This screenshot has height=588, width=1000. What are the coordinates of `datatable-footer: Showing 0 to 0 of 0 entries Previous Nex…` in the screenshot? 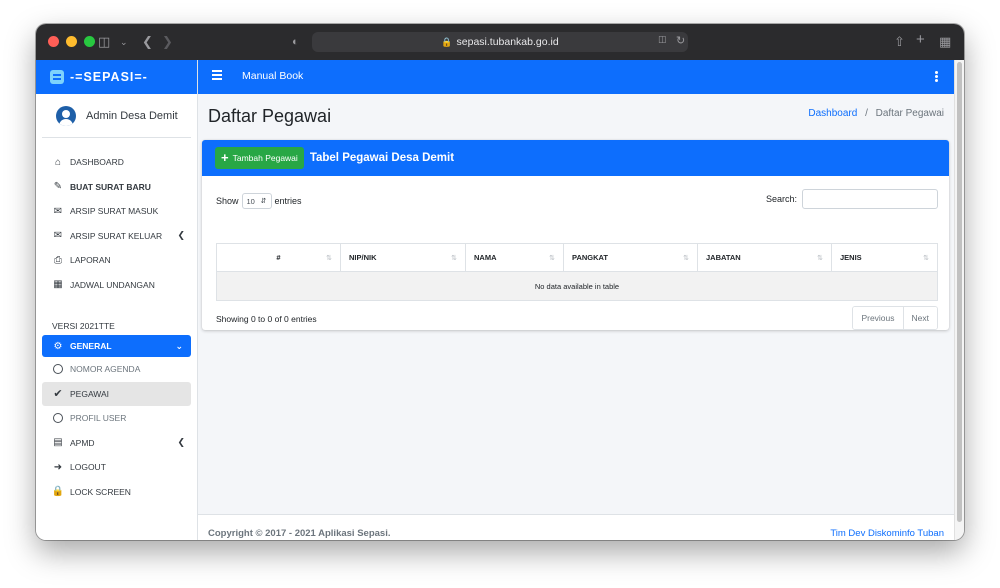 It's located at (577, 318).